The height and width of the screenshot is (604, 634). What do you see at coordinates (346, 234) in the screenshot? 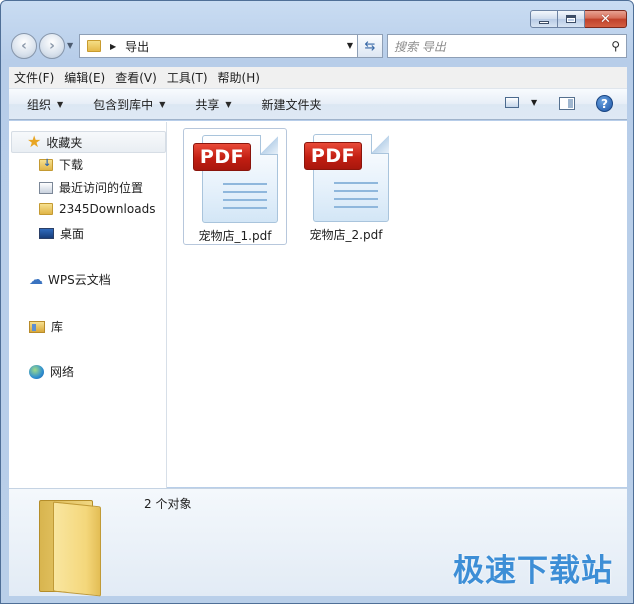
I see `file-name: 宠物店_2.pdf` at bounding box center [346, 234].